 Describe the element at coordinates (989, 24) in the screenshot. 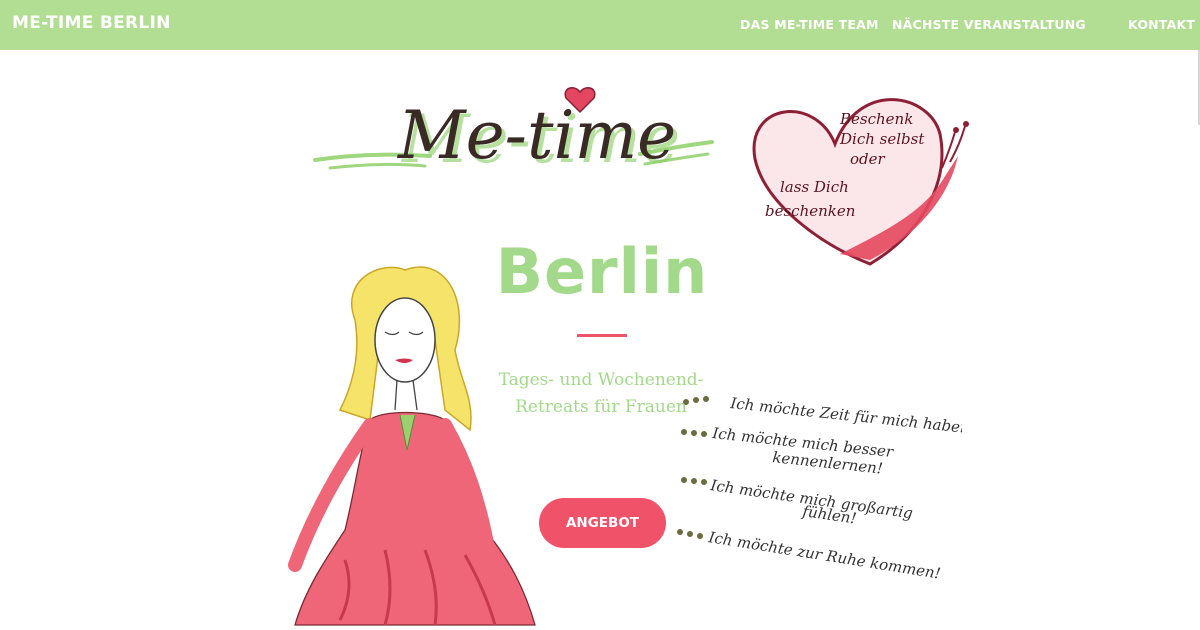

I see `nav-link-next-event: NÄCHSTE VERANSTALTUNG` at that location.